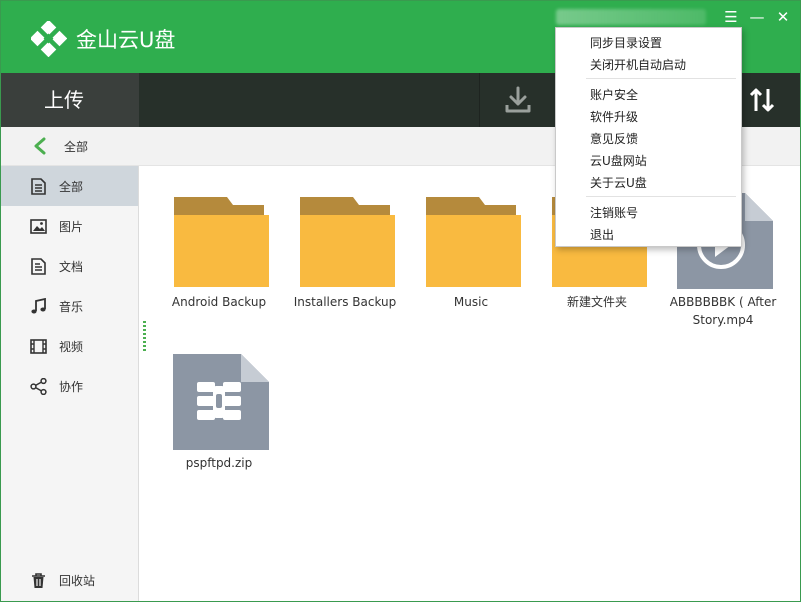  I want to click on sidebar-item-images: 图片, so click(69, 226).